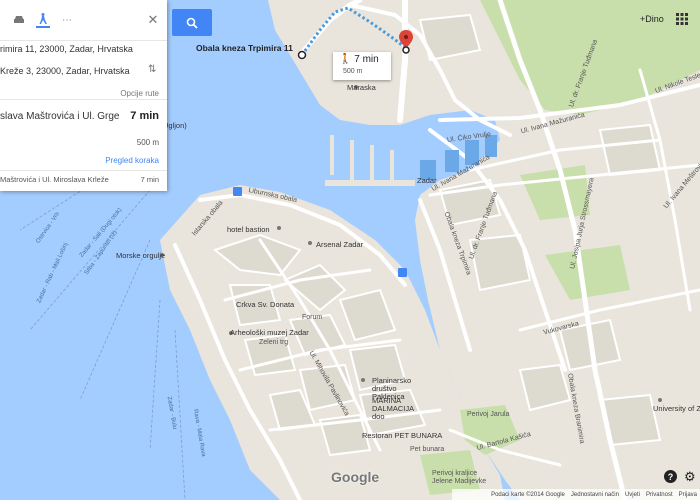 The width and height of the screenshot is (700, 500). What do you see at coordinates (147, 142) in the screenshot?
I see `route-distance: 500 m` at bounding box center [147, 142].